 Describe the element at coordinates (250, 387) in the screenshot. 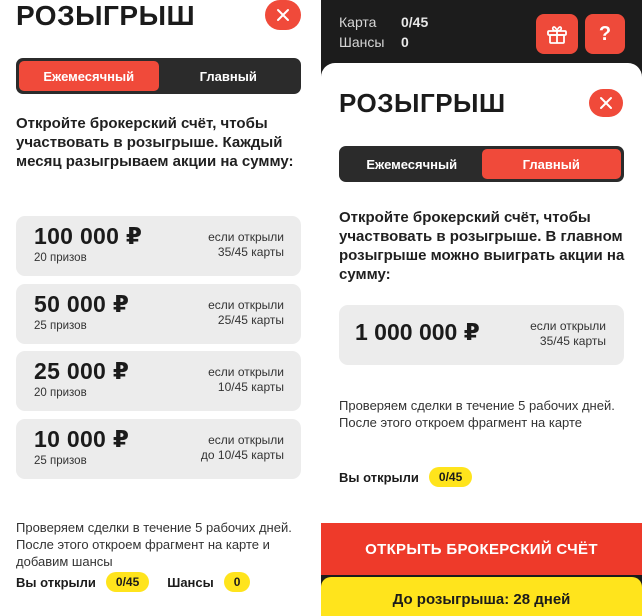

I see `prize-condition-cards: 10/45 карты` at that location.